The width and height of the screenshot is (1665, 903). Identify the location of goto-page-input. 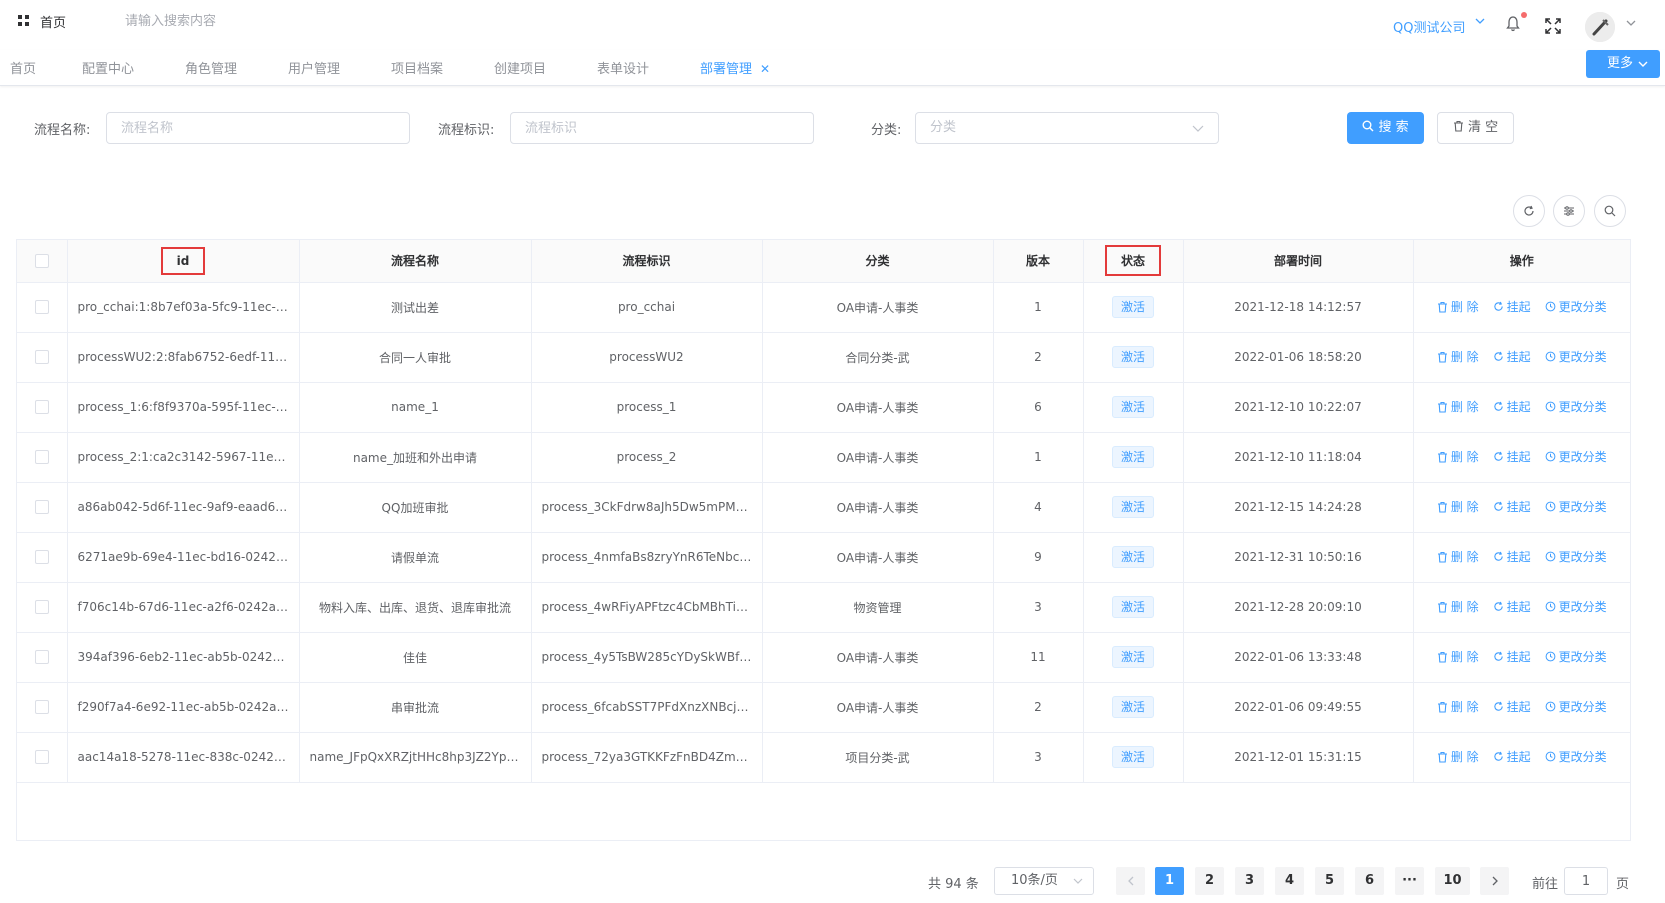
(1586, 881).